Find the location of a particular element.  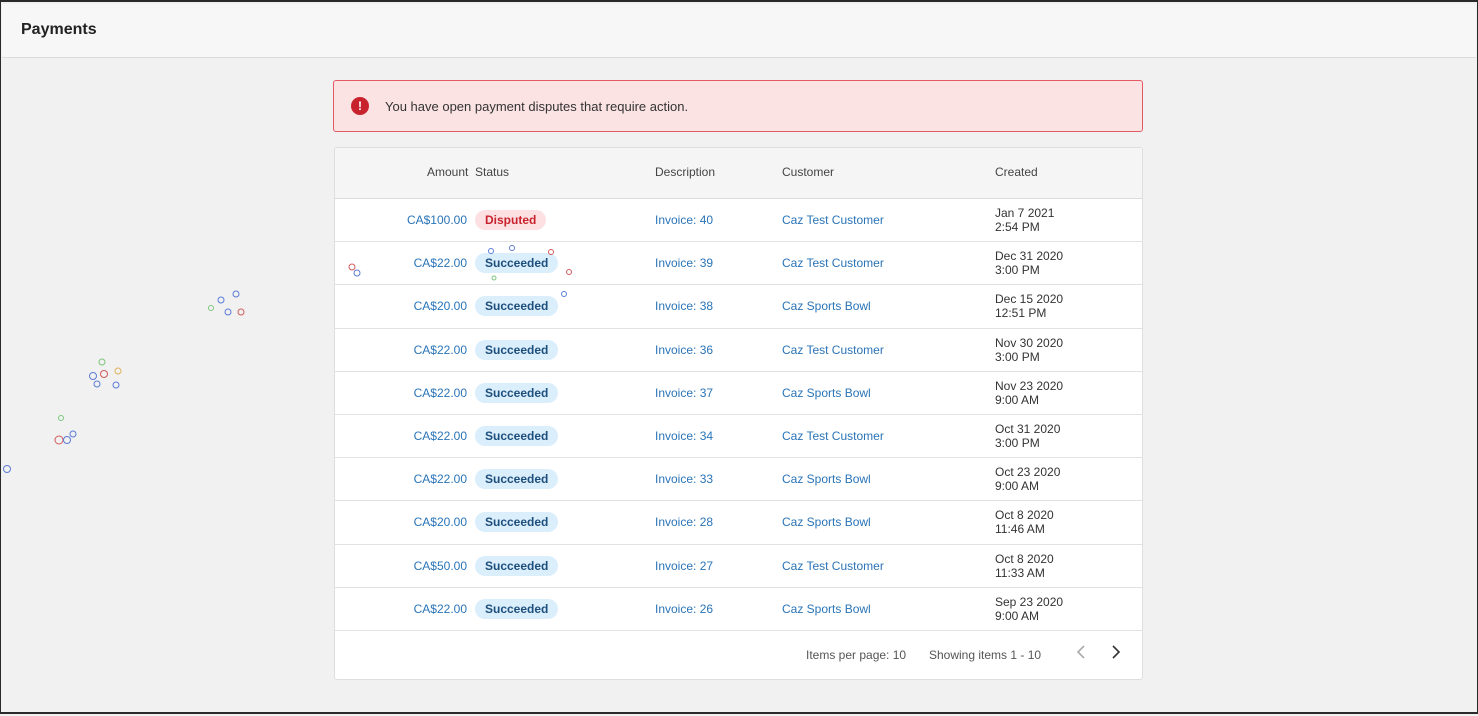

column-header-amount: Amount is located at coordinates (447, 172).